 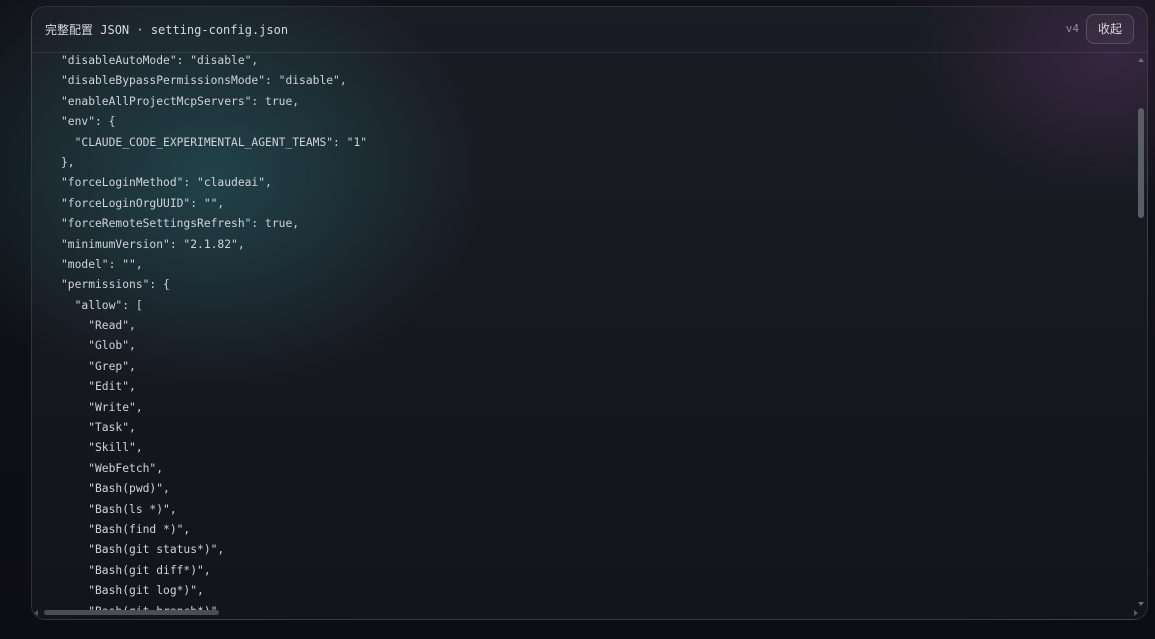 I want to click on code-line: "Skill",, so click(x=102, y=448).